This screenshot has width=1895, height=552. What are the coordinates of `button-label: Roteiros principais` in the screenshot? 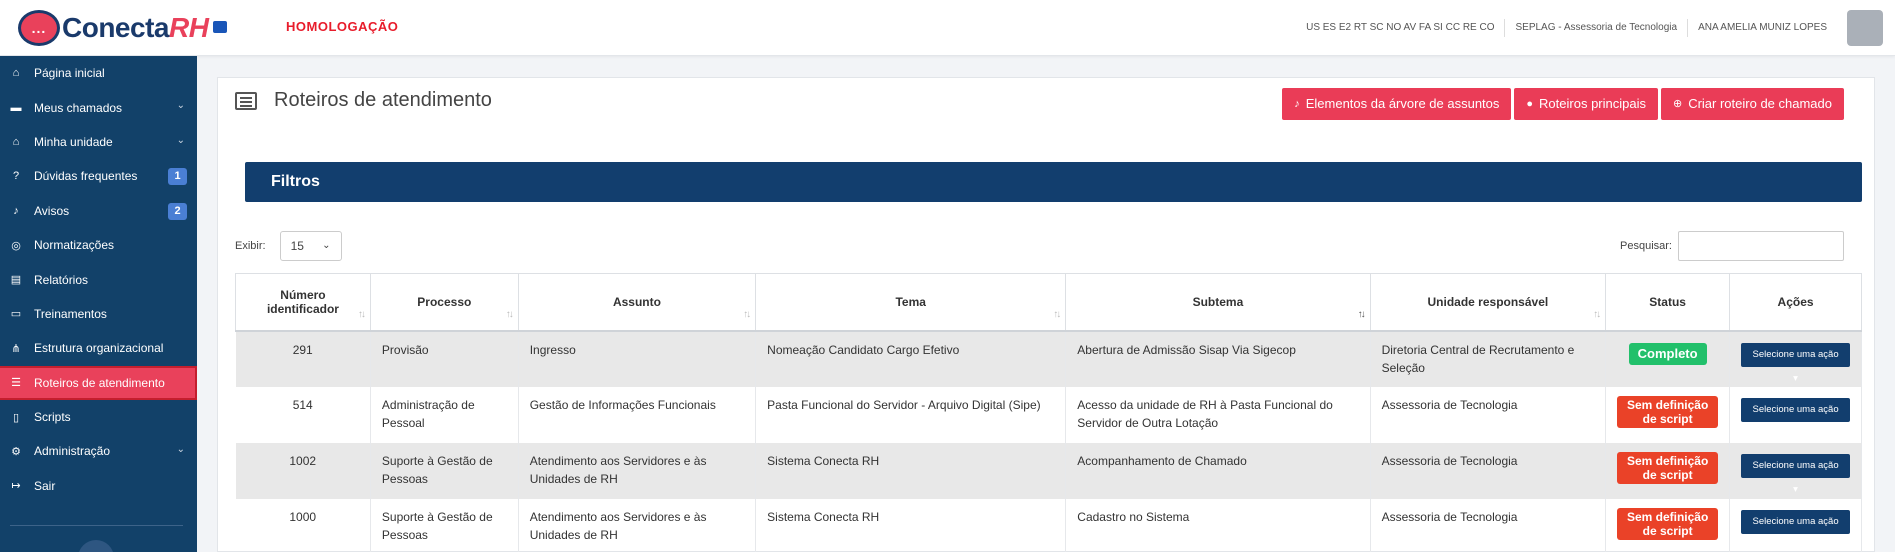 It's located at (1592, 103).